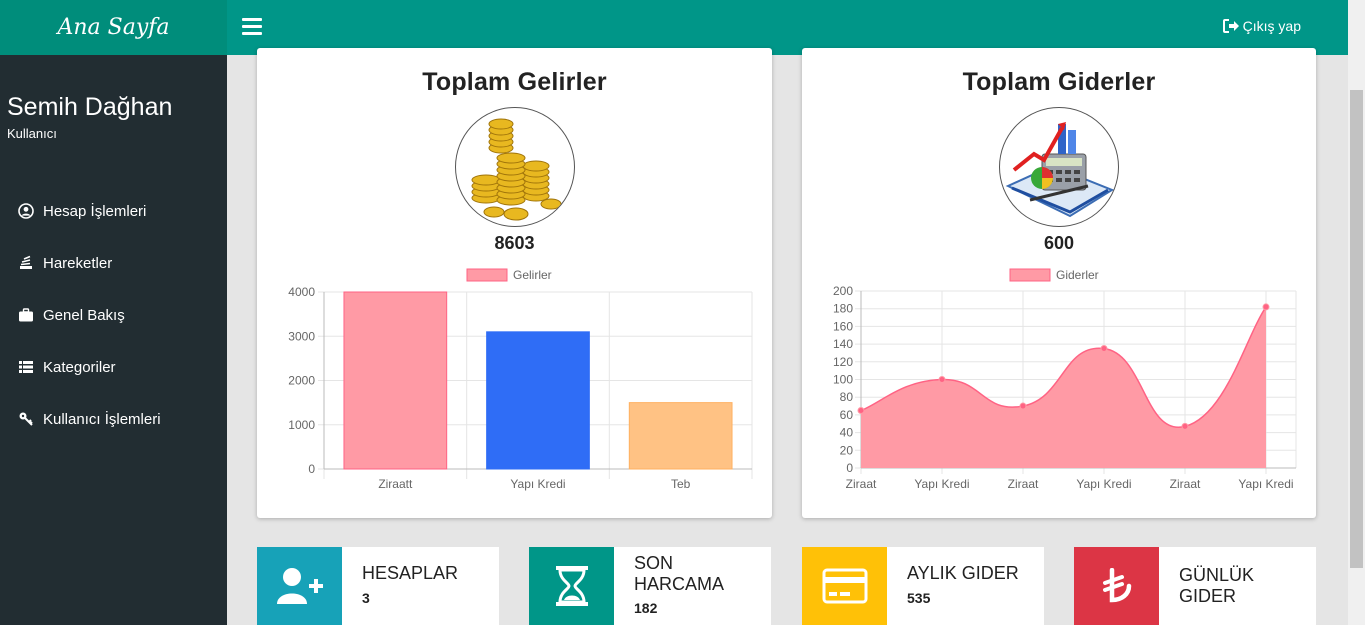 This screenshot has height=625, width=1365. I want to click on y-tick-label: 100, so click(843, 380).